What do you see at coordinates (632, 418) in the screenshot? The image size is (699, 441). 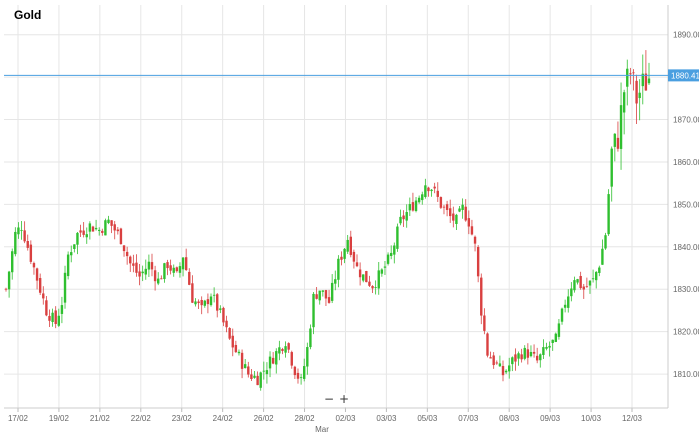 I see `x-tick-label: 12/03` at bounding box center [632, 418].